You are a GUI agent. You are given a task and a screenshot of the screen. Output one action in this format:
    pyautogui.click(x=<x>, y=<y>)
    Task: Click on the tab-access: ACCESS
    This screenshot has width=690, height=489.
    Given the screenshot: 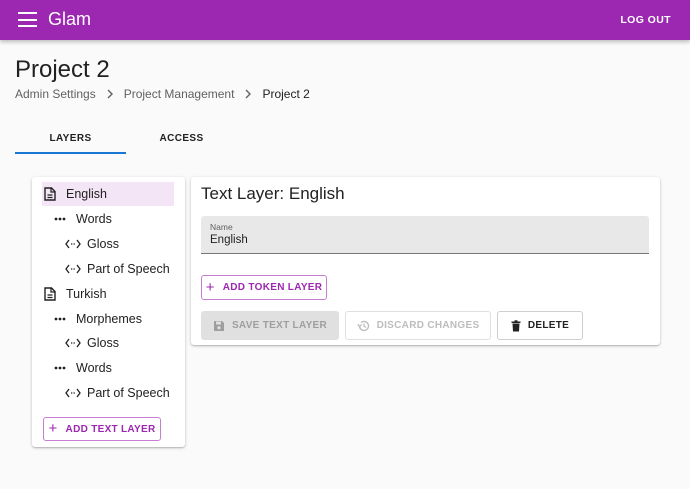 What is the action you would take?
    pyautogui.click(x=181, y=141)
    